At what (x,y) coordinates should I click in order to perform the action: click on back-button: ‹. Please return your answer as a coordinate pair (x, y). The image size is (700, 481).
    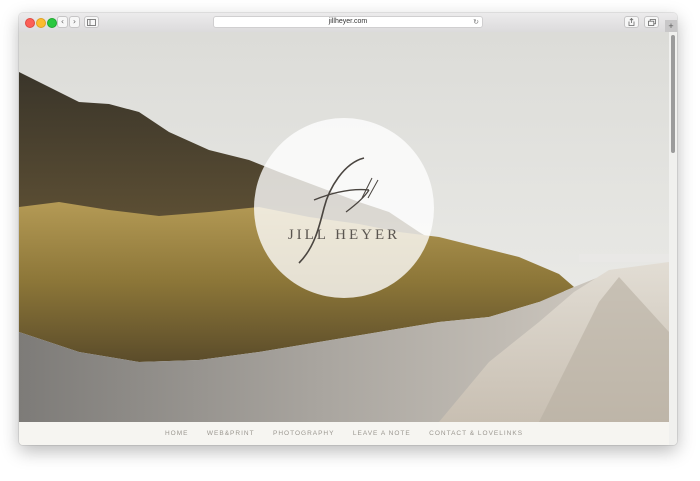
    Looking at the image, I should click on (62, 22).